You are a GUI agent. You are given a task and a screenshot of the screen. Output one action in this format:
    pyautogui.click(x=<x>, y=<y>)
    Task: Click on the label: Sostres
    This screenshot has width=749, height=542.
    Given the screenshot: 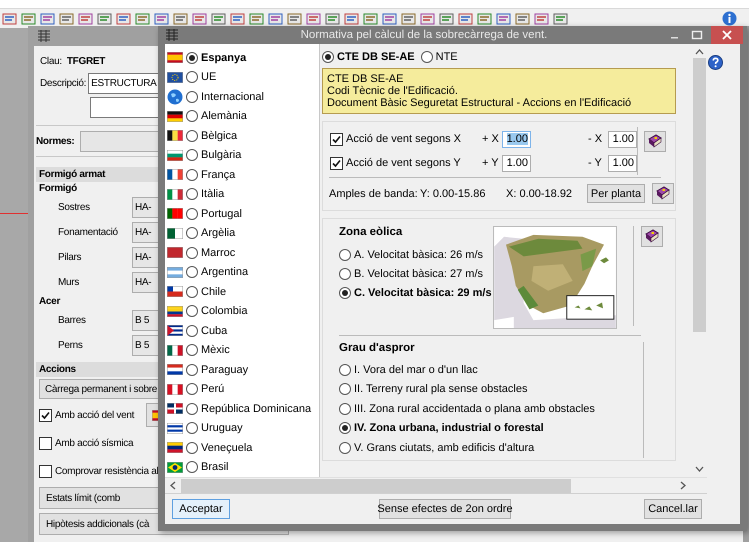 What is the action you would take?
    pyautogui.click(x=74, y=207)
    